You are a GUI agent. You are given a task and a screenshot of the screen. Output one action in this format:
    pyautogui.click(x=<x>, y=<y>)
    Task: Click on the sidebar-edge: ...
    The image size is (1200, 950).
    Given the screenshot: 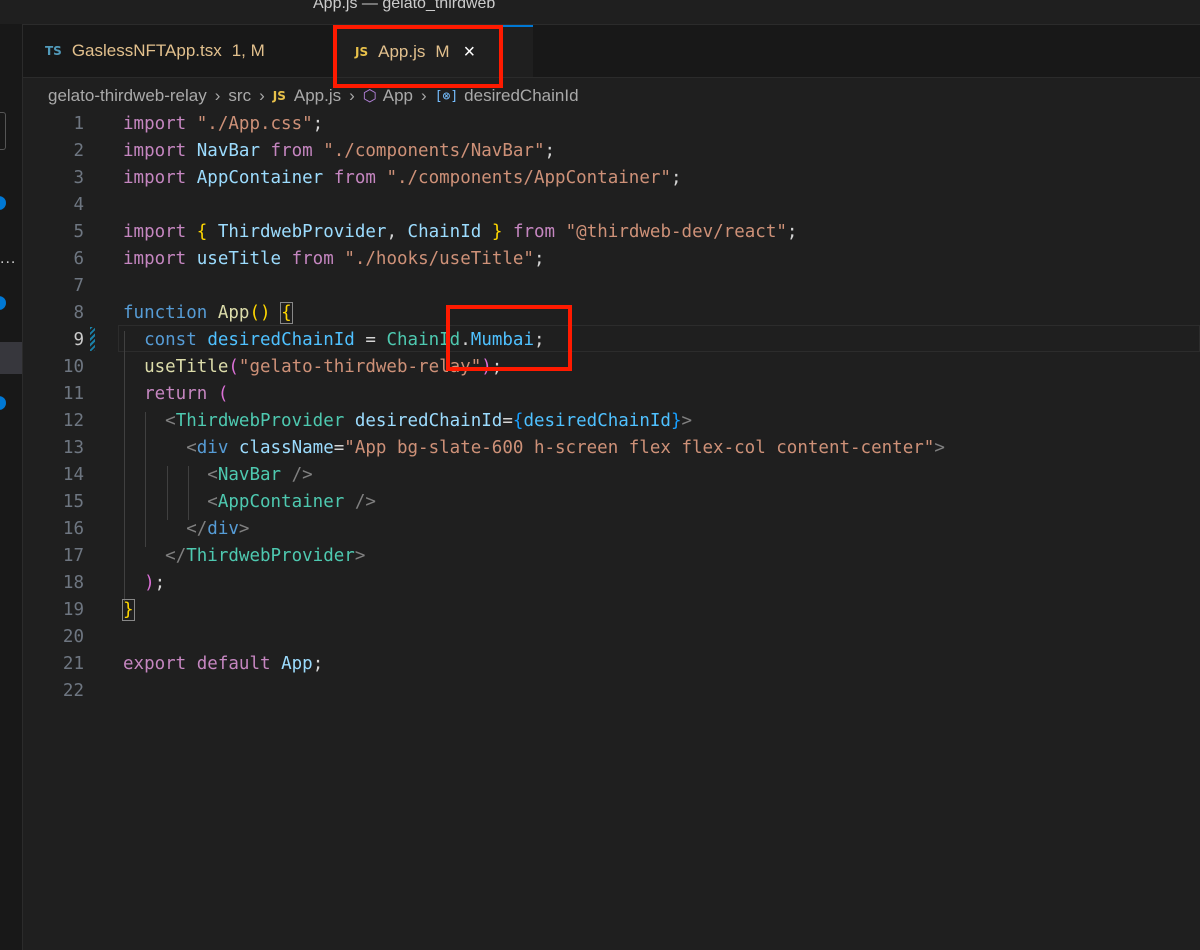 What is the action you would take?
    pyautogui.click(x=11, y=487)
    